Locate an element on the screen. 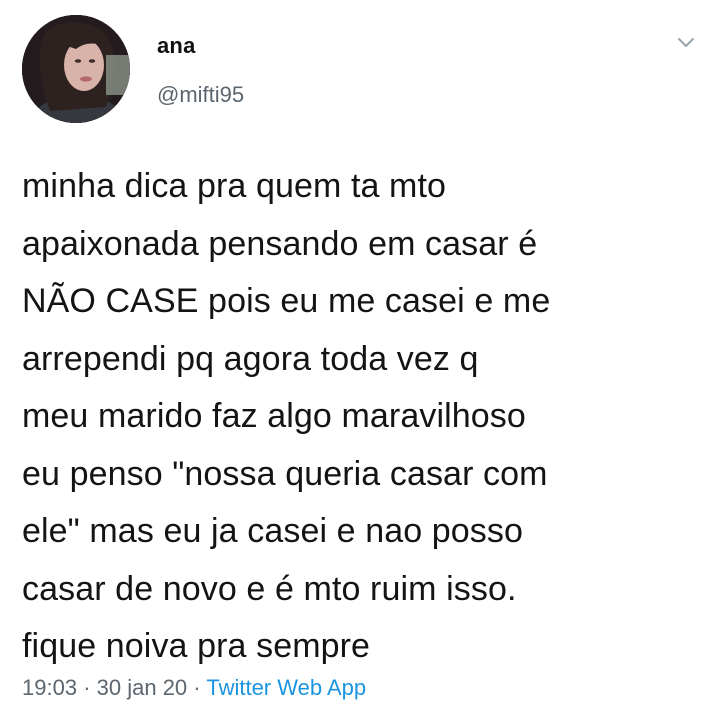  avatar-photo-icon is located at coordinates (76, 69).